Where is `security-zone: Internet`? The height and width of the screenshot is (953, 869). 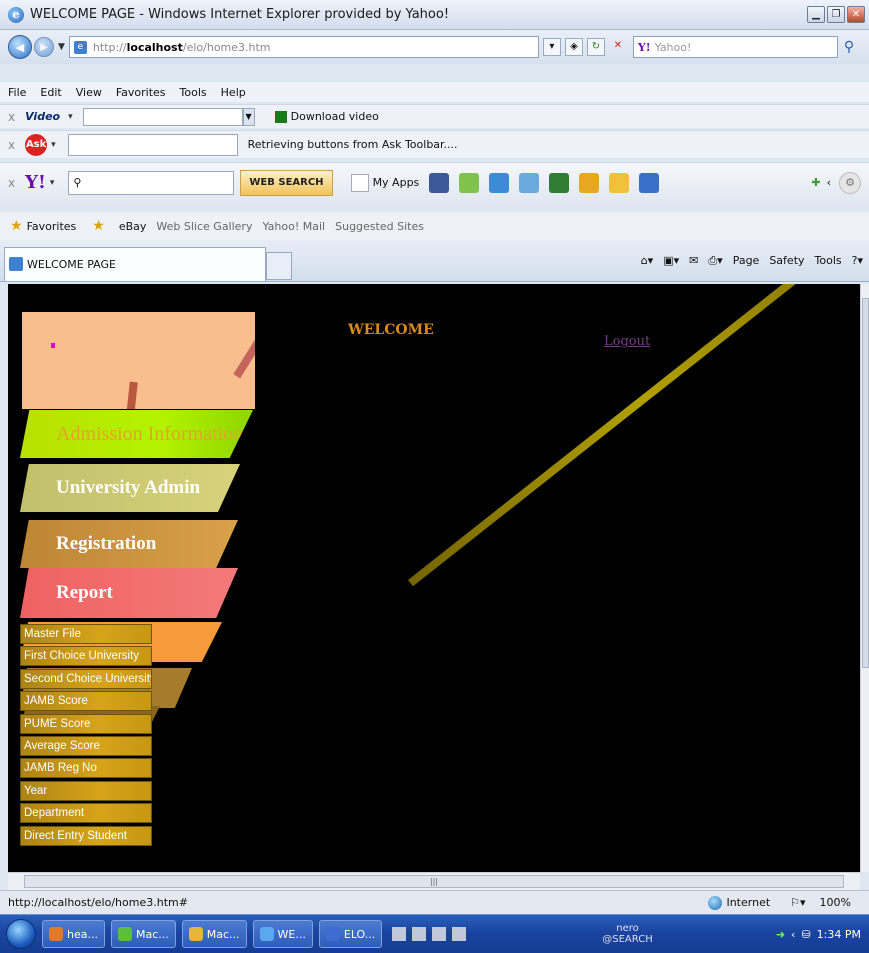 security-zone: Internet is located at coordinates (739, 902).